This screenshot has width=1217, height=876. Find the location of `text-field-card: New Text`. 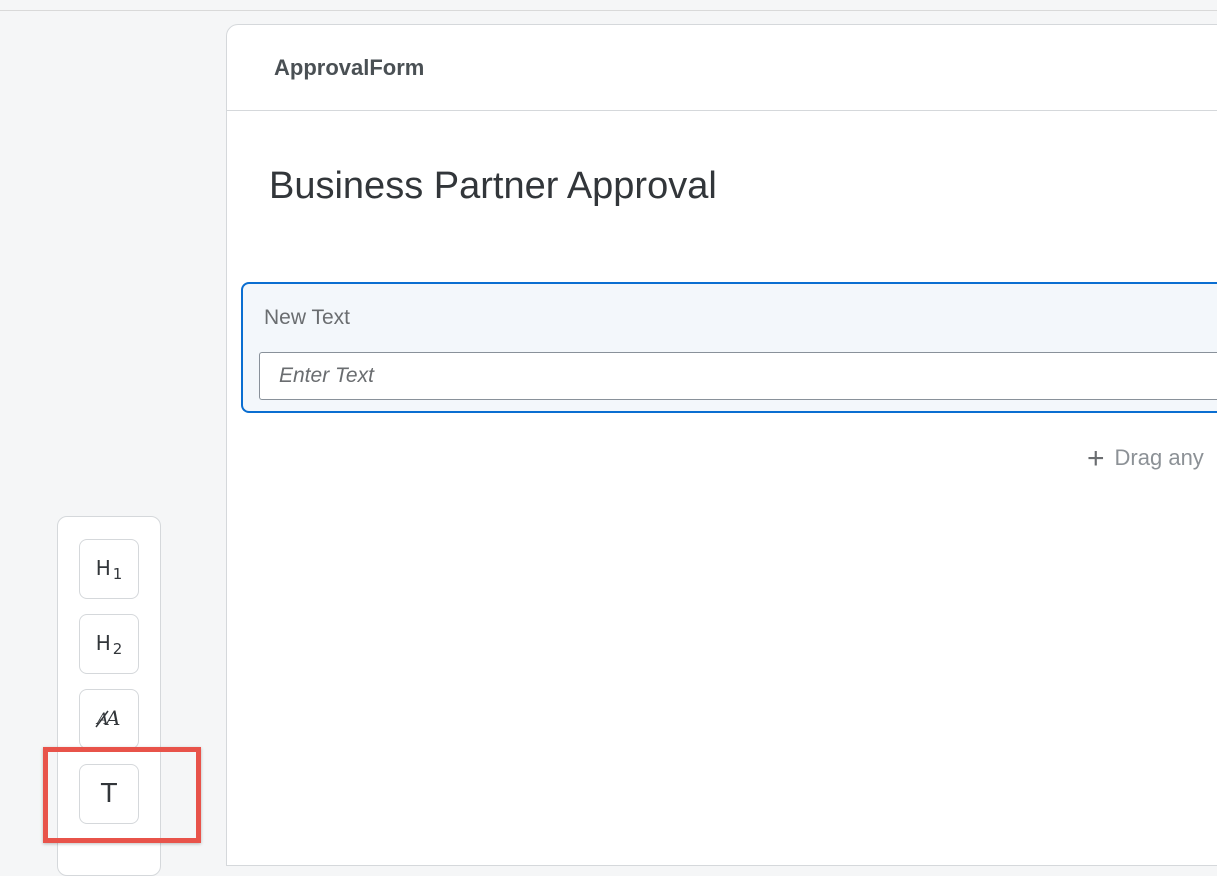

text-field-card: New Text is located at coordinates (729, 347).